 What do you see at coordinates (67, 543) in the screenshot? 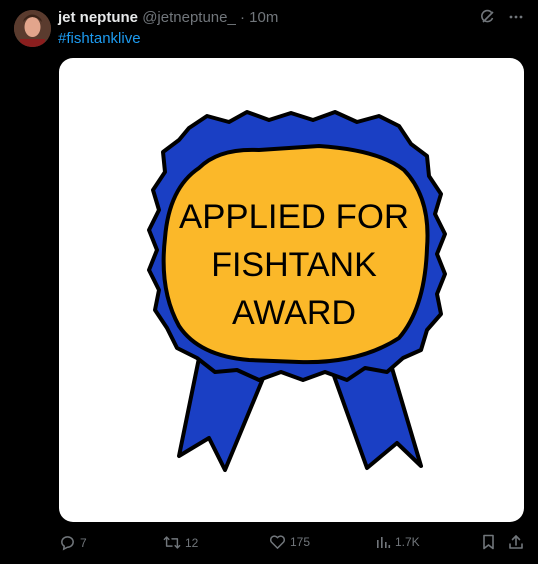
I see `reply-icon` at bounding box center [67, 543].